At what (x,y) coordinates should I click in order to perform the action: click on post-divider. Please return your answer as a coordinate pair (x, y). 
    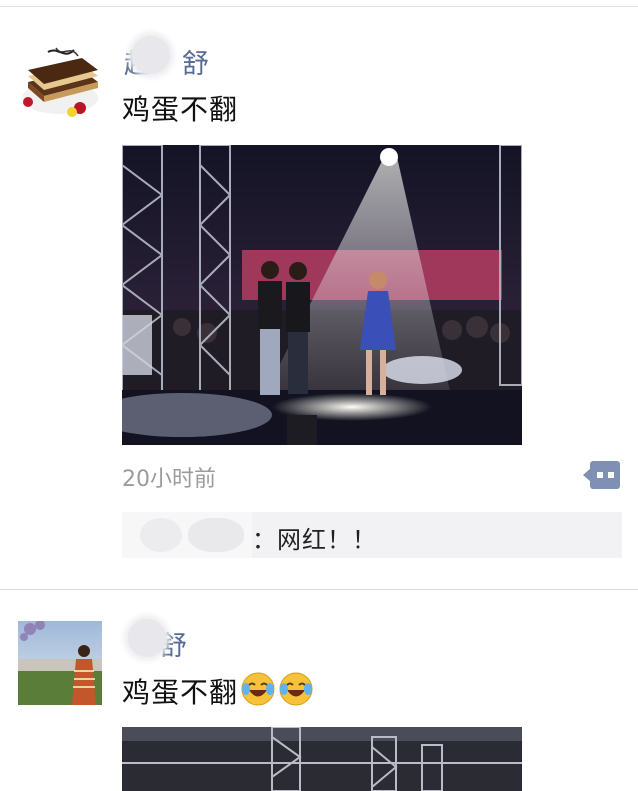
    Looking at the image, I should click on (319, 589).